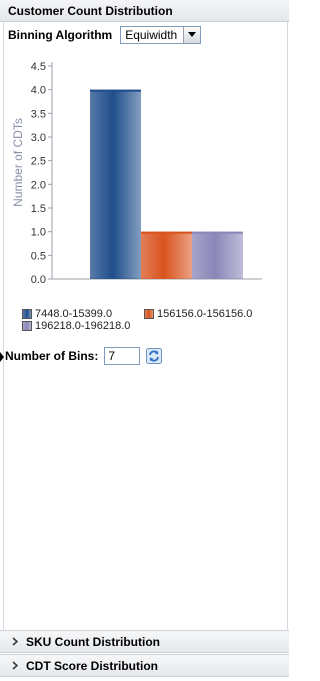 The height and width of the screenshot is (681, 320). I want to click on y-tick-label: 0.5, so click(38, 256).